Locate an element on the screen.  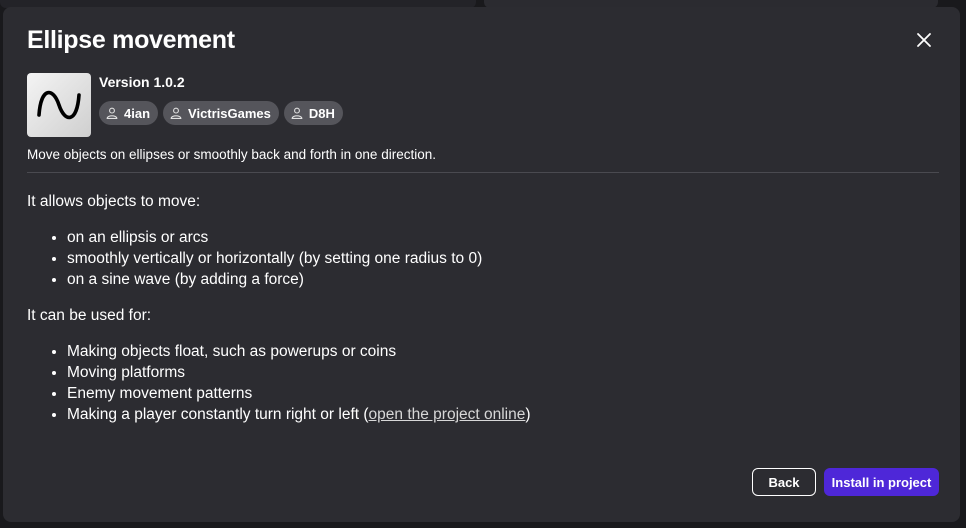
extension-thumbnail is located at coordinates (59, 105).